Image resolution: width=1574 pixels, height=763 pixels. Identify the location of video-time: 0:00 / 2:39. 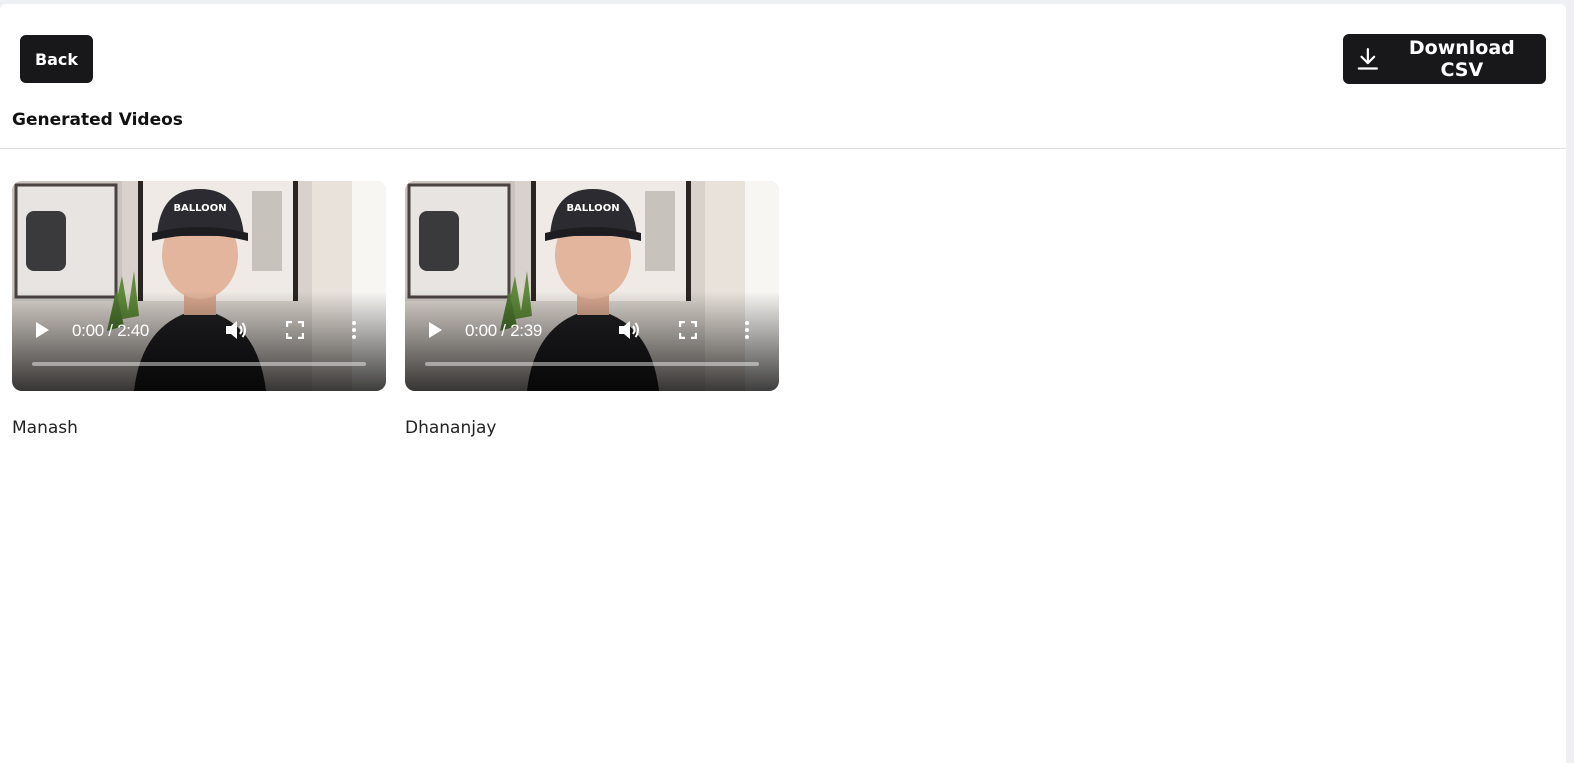
(504, 330).